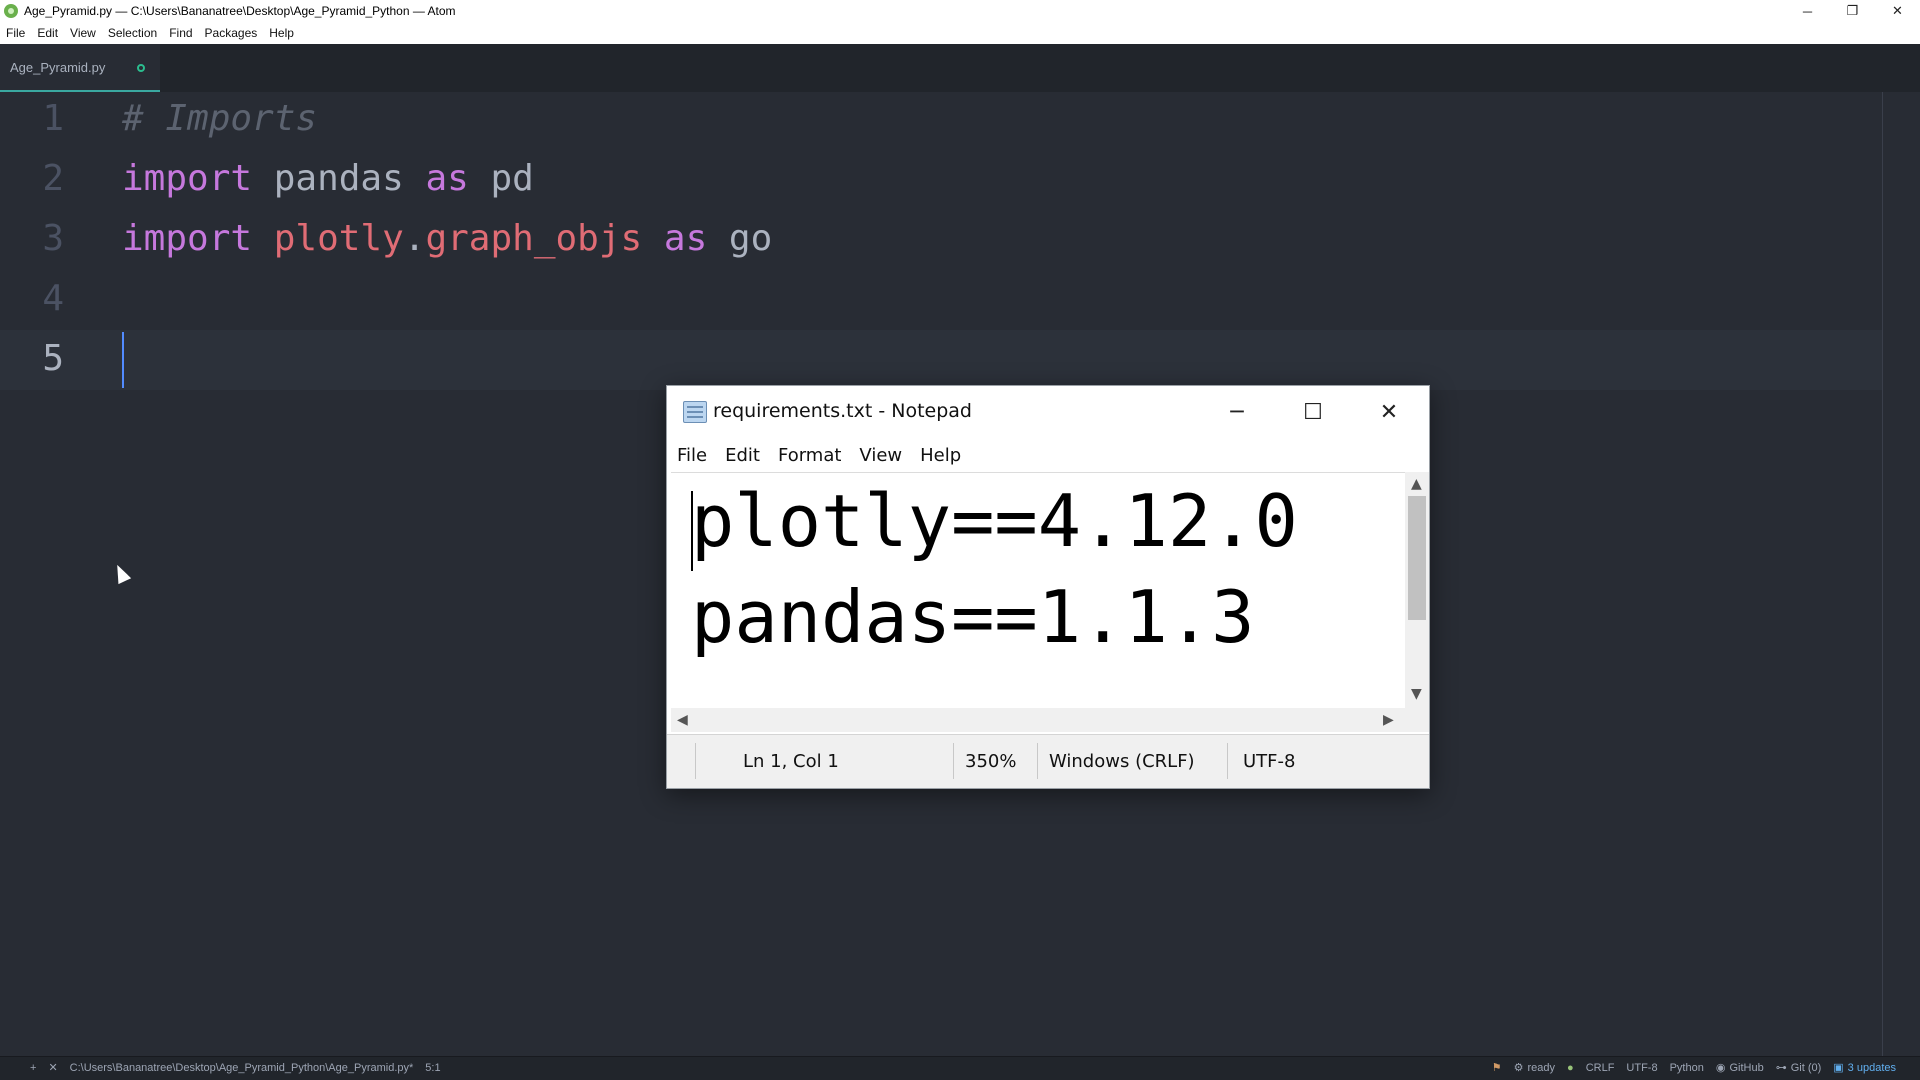 This screenshot has height=1080, width=1920. What do you see at coordinates (940, 455) in the screenshot?
I see `notepad-menu-help: Help` at bounding box center [940, 455].